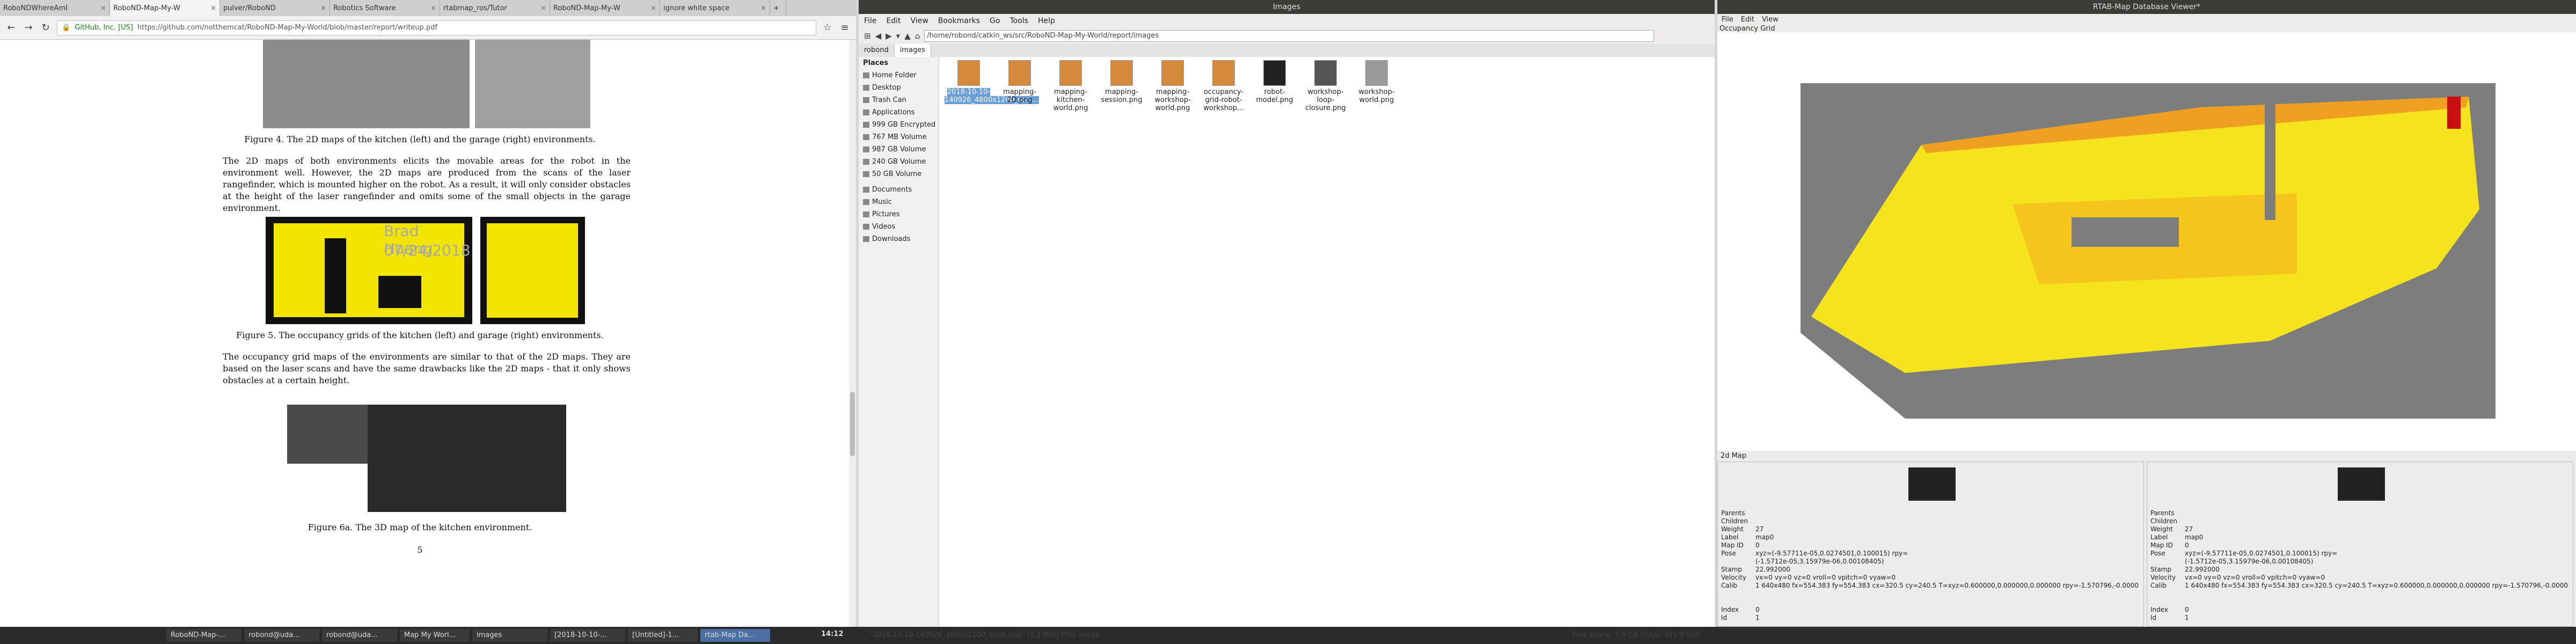 This screenshot has width=2576, height=644. I want to click on new-tab-icon: ⊞, so click(867, 36).